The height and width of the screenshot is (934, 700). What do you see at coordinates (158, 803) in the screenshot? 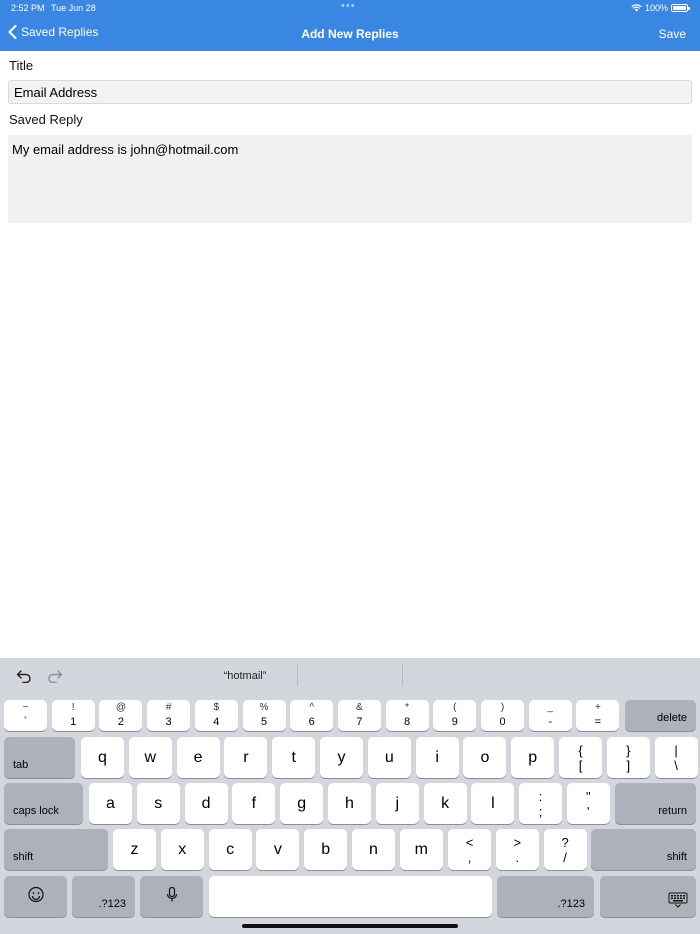
I see `key-s: s` at bounding box center [158, 803].